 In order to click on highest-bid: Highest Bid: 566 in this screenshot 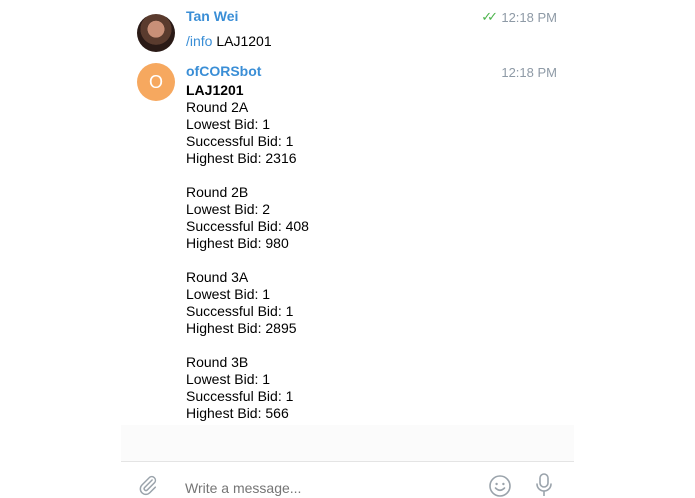, I will do `click(237, 413)`.